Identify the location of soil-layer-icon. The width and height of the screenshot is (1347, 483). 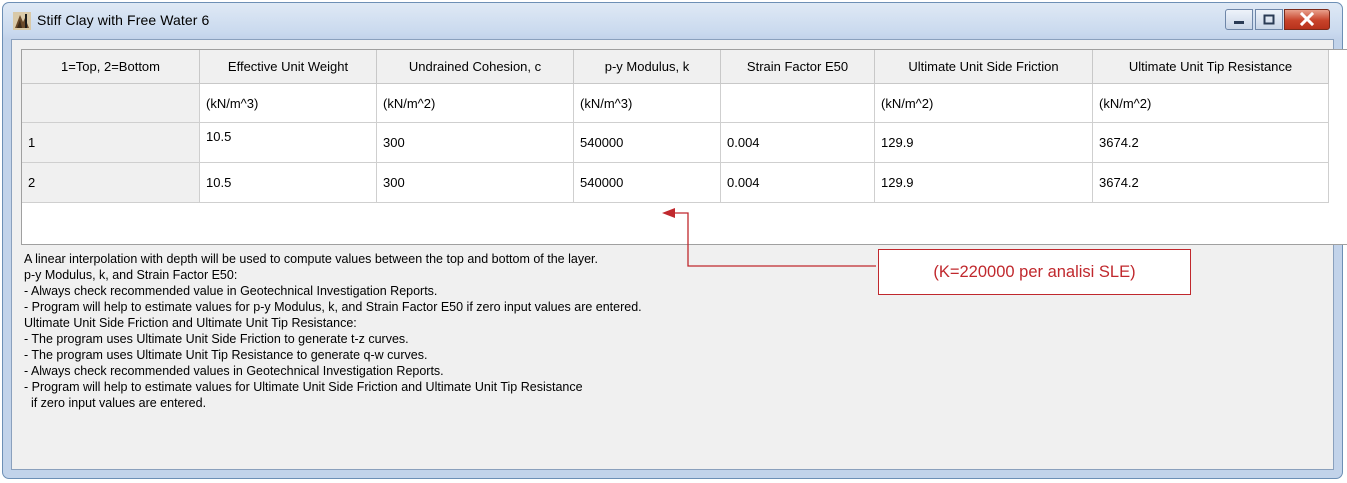
(22, 21).